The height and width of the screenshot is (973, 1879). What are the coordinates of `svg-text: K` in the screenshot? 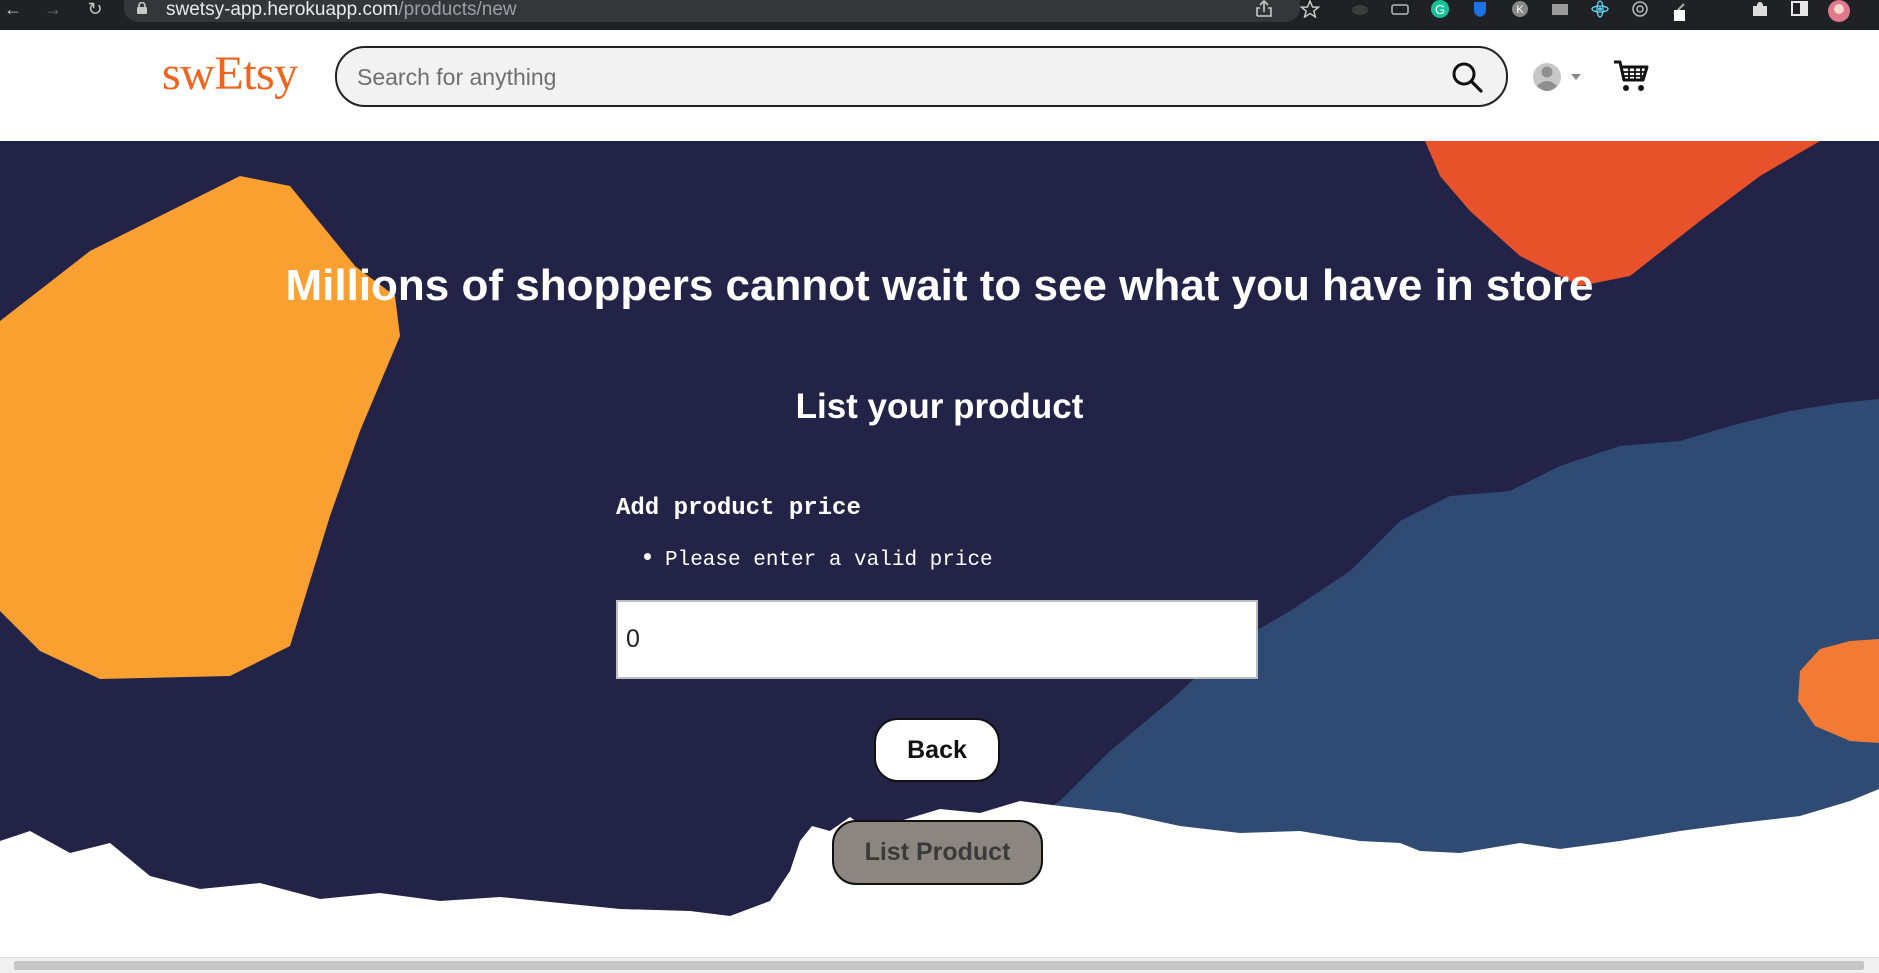 It's located at (1520, 10).